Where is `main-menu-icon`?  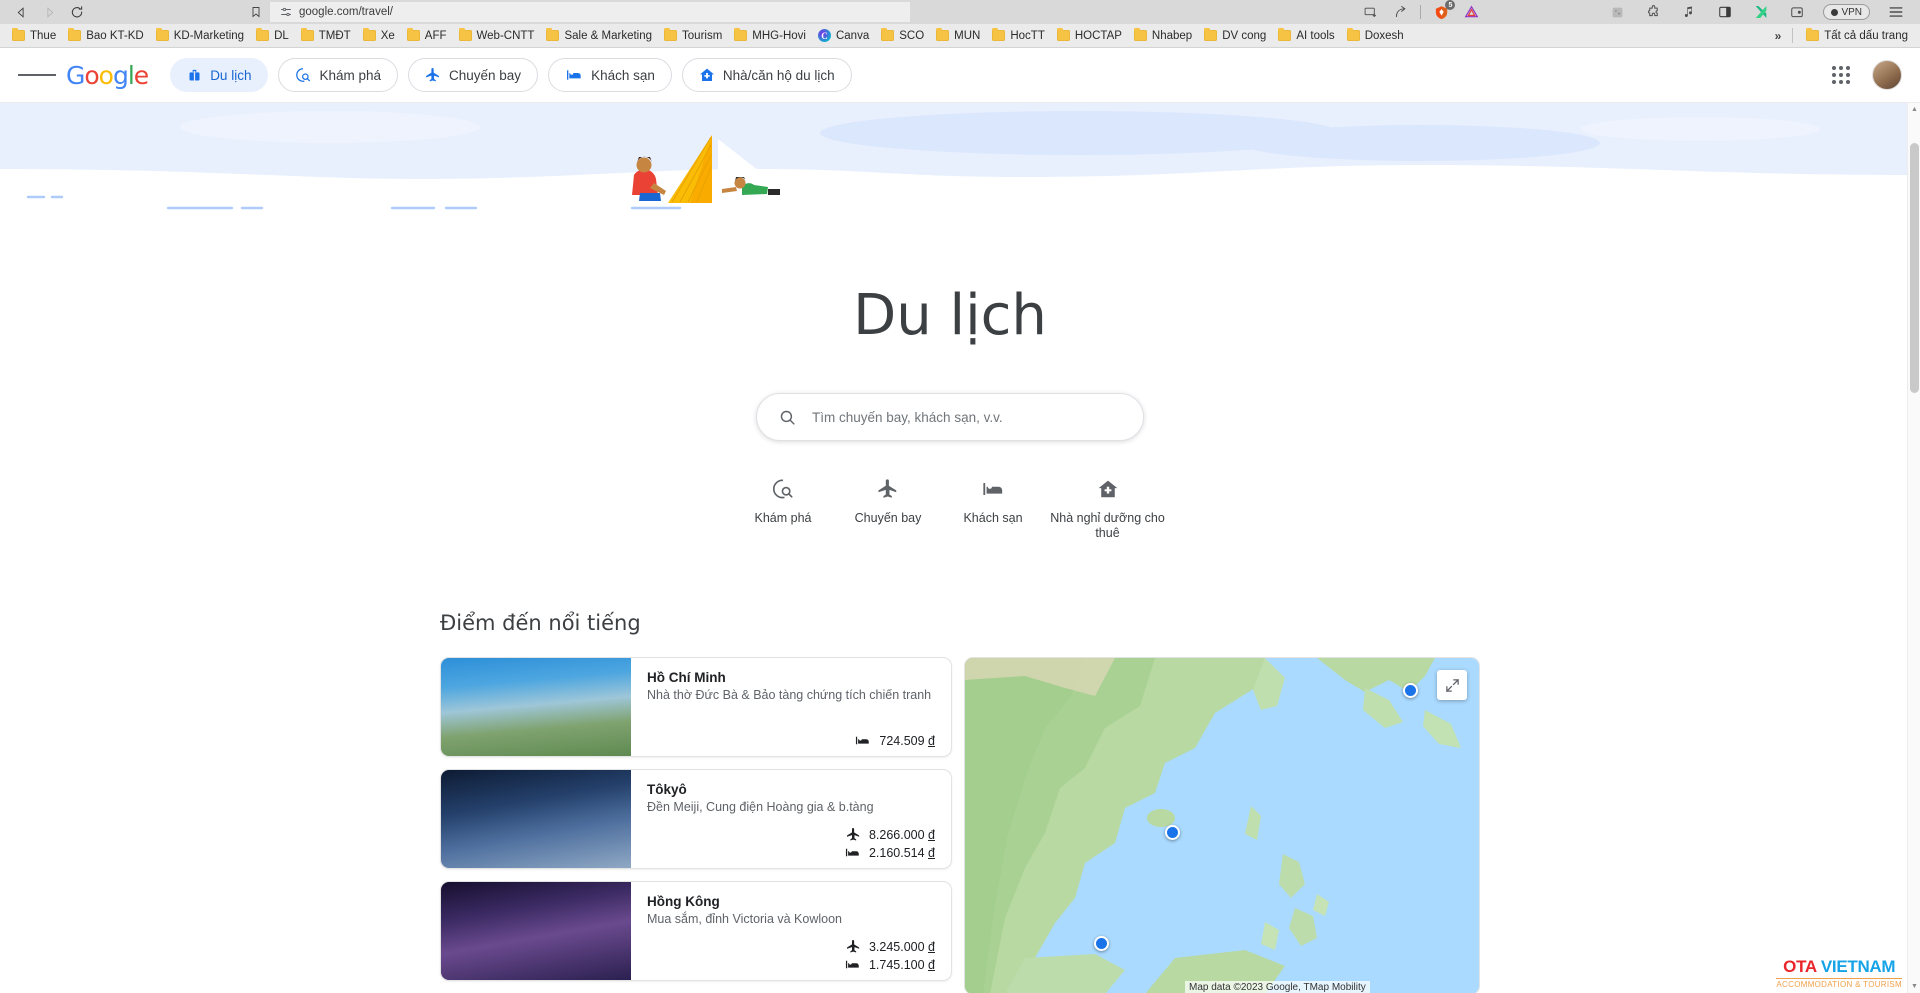 main-menu-icon is located at coordinates (37, 75).